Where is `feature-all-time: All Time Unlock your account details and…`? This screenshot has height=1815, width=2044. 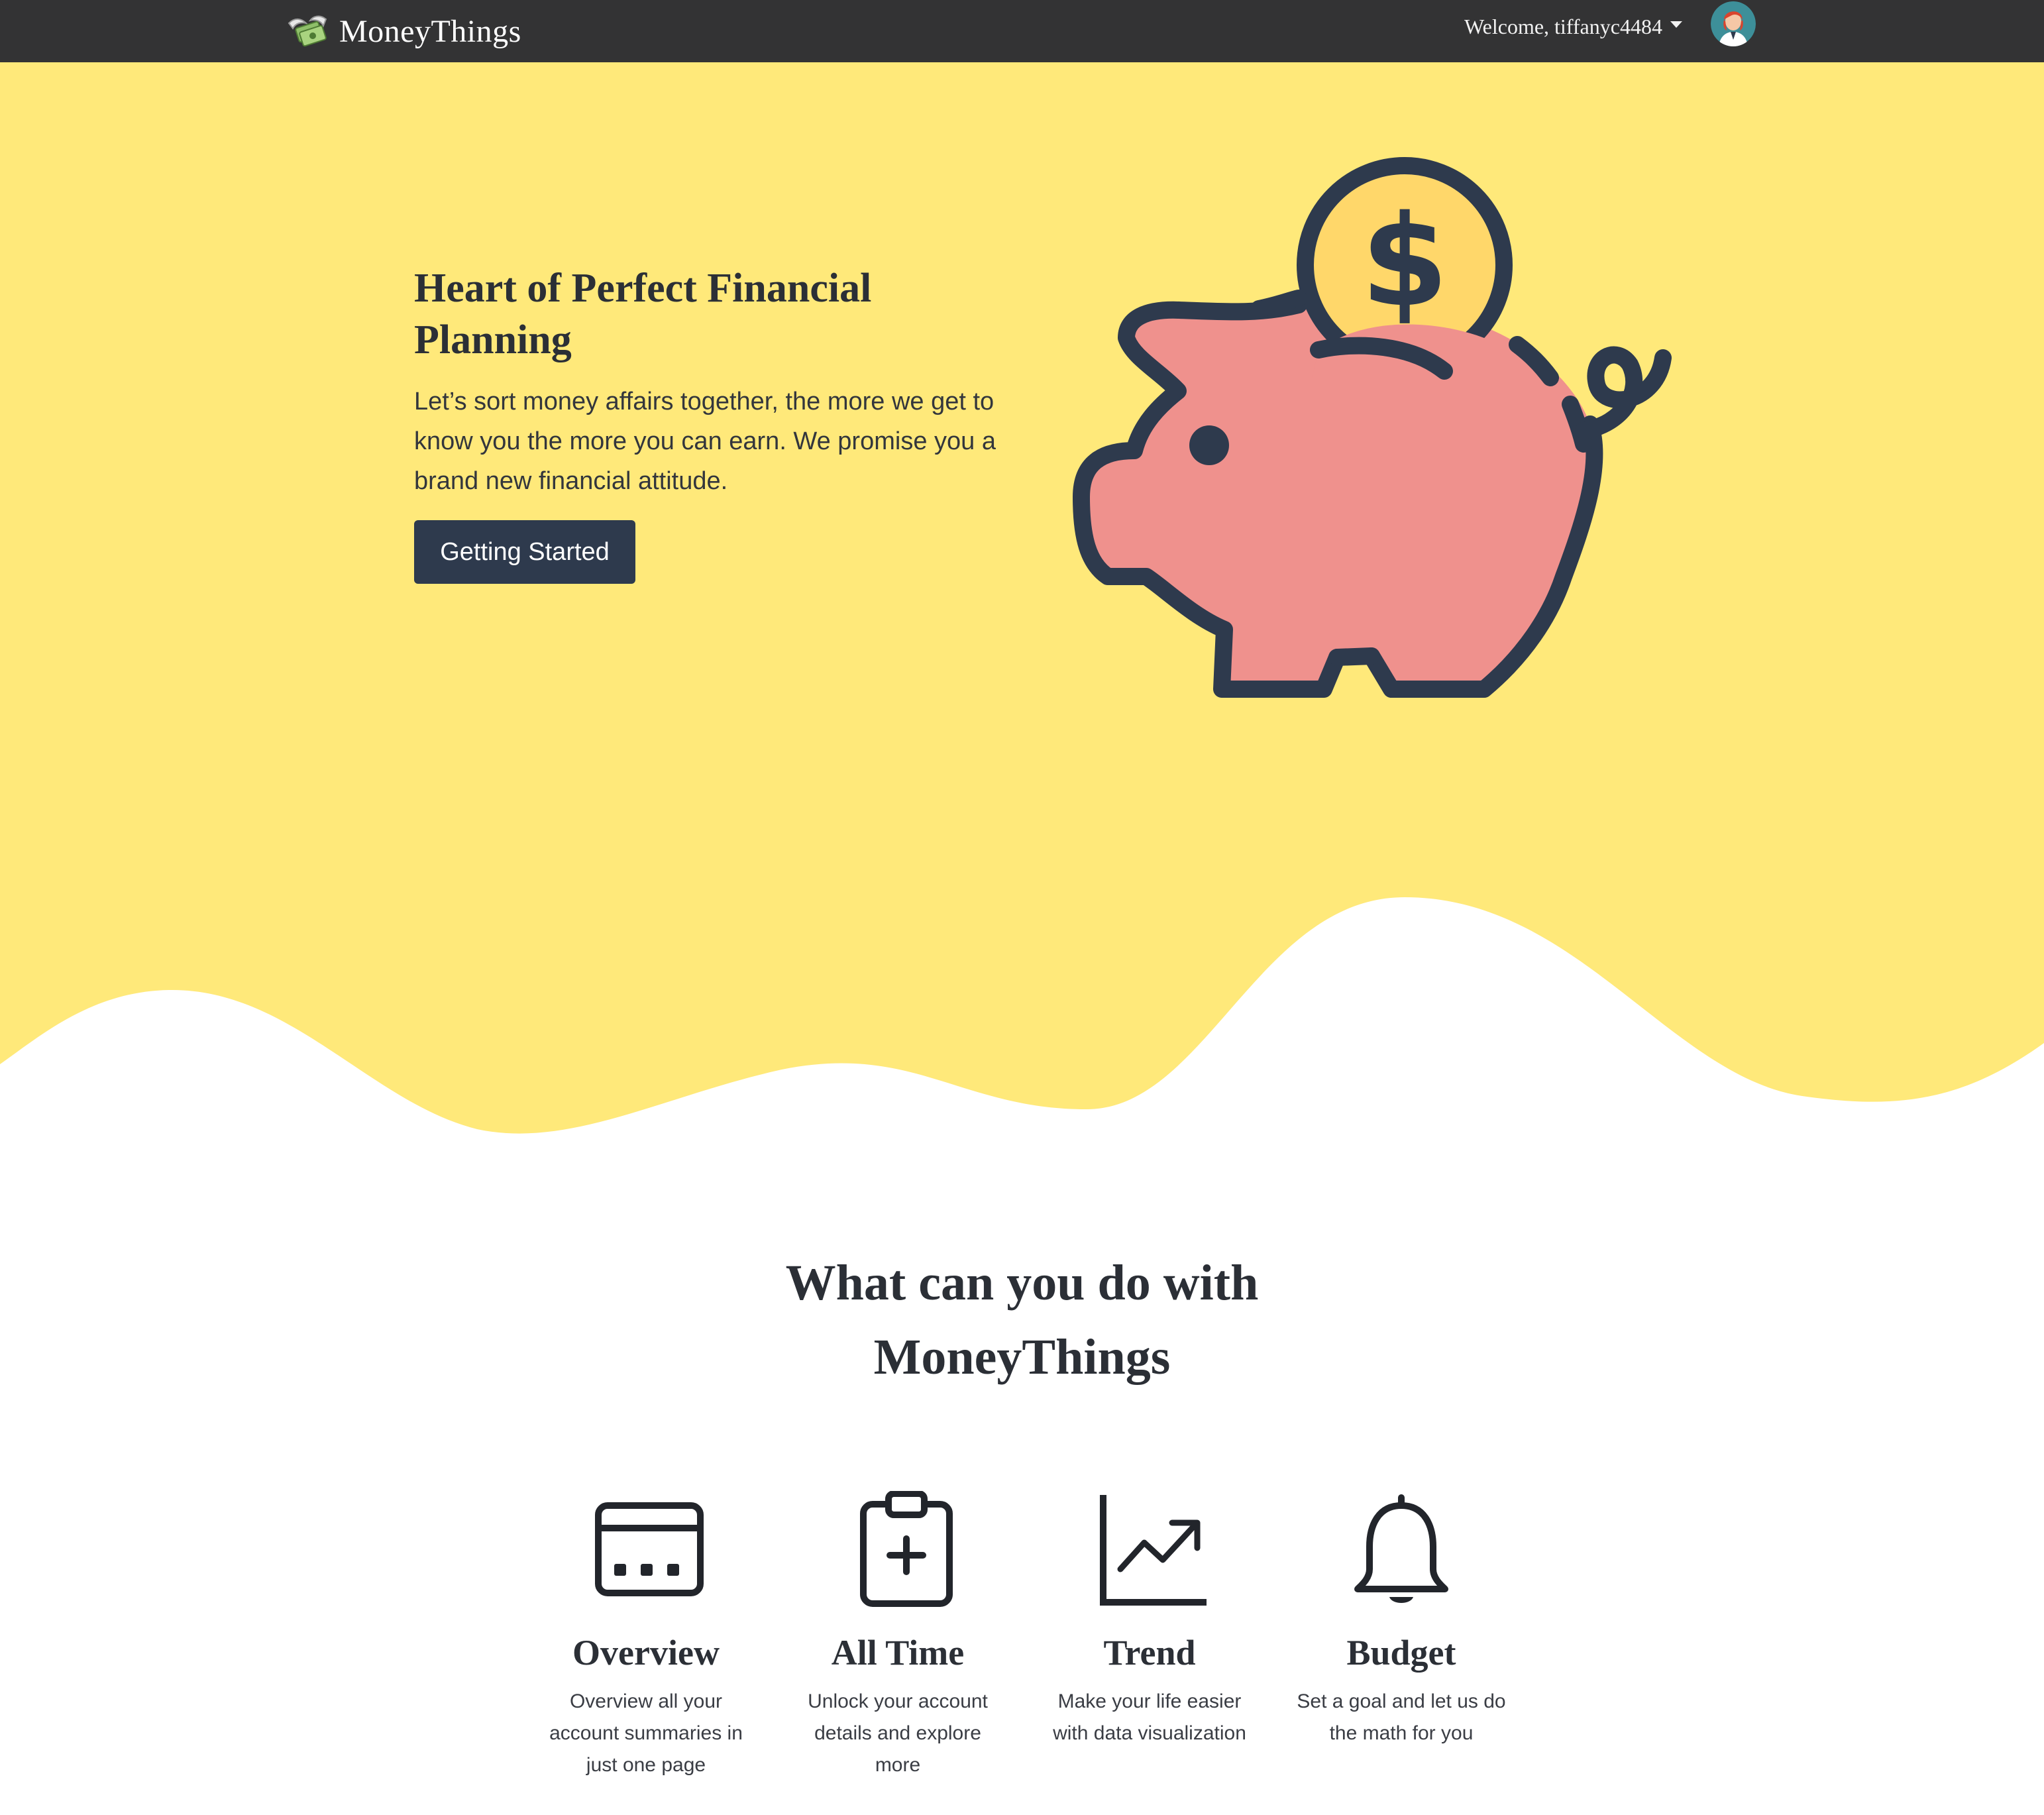
feature-all-time: All Time Unlock your account details and… is located at coordinates (898, 1636).